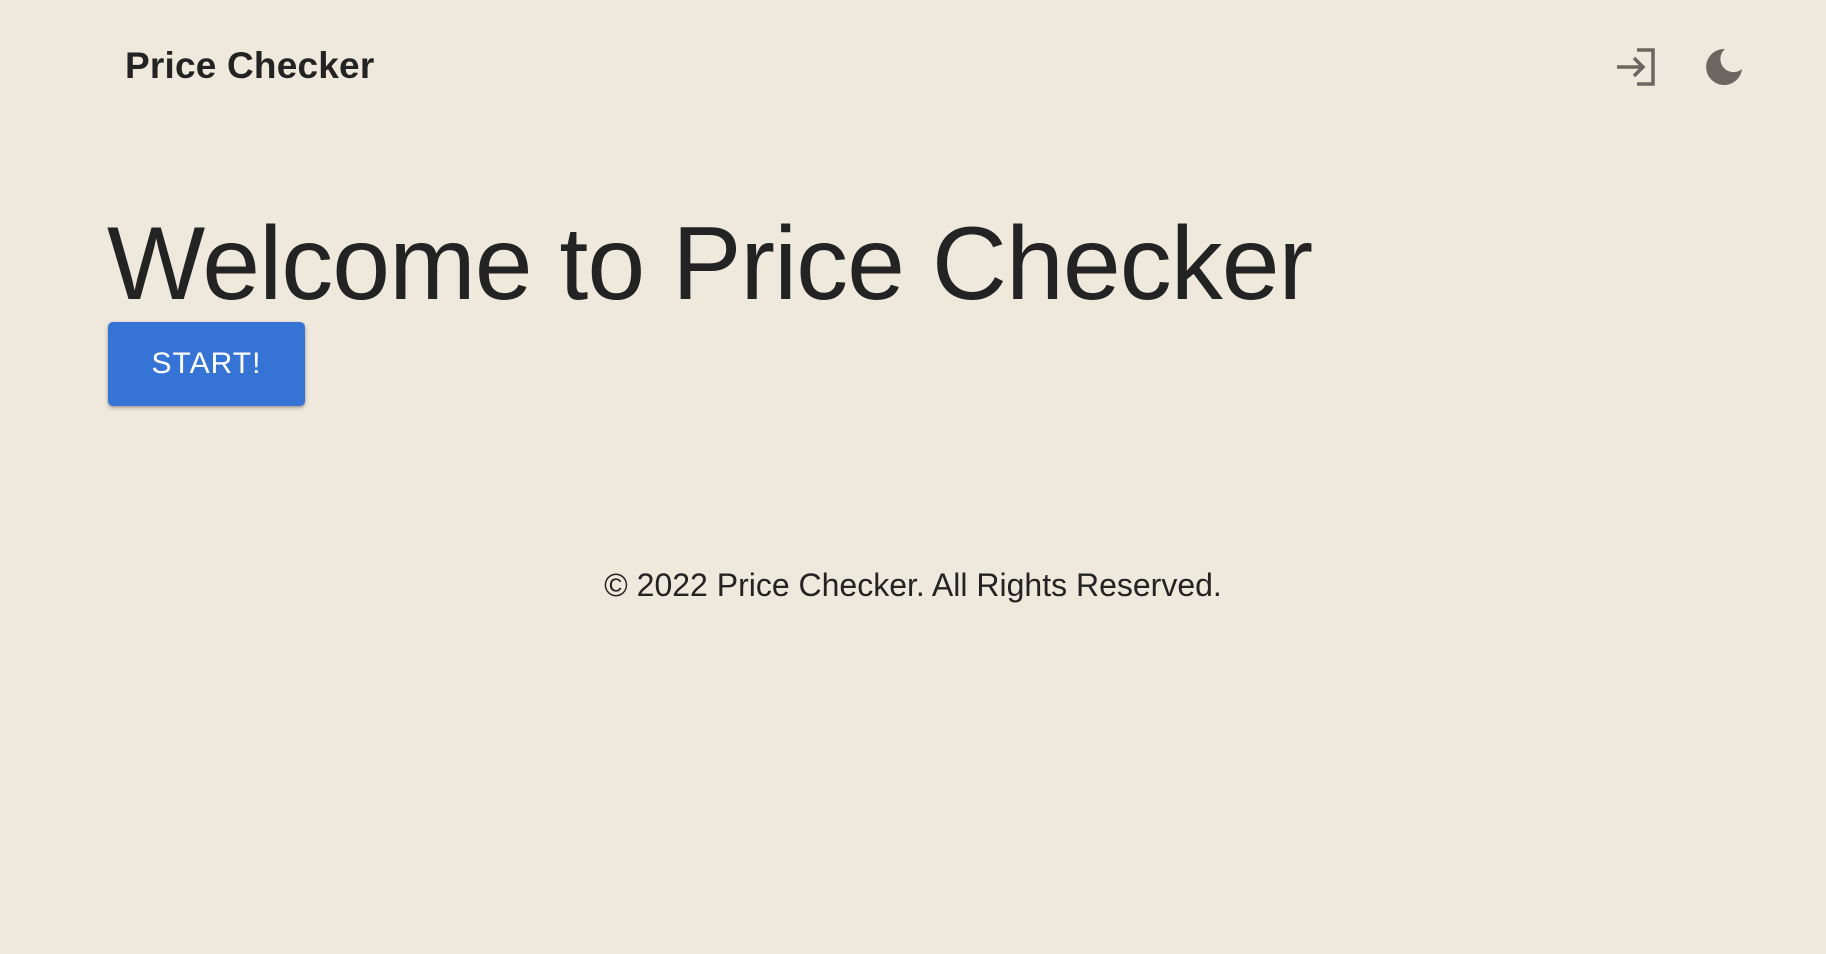  What do you see at coordinates (206, 364) in the screenshot?
I see `start-button: START!` at bounding box center [206, 364].